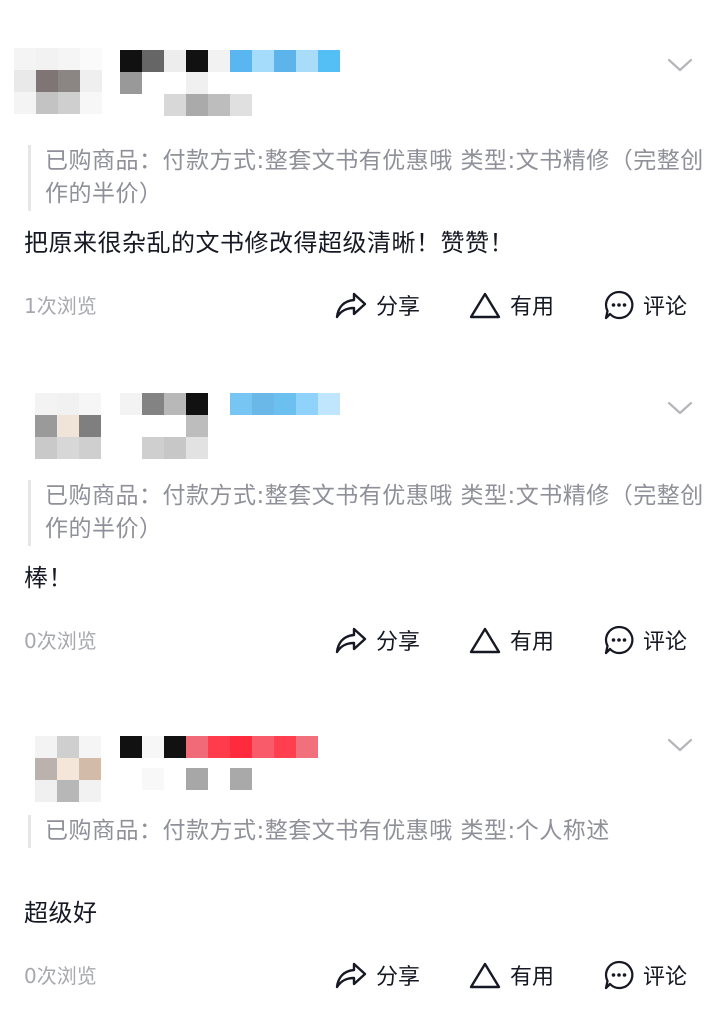 The image size is (715, 1024). Describe the element at coordinates (48, 578) in the screenshot. I see `review-content: 棒！` at that location.